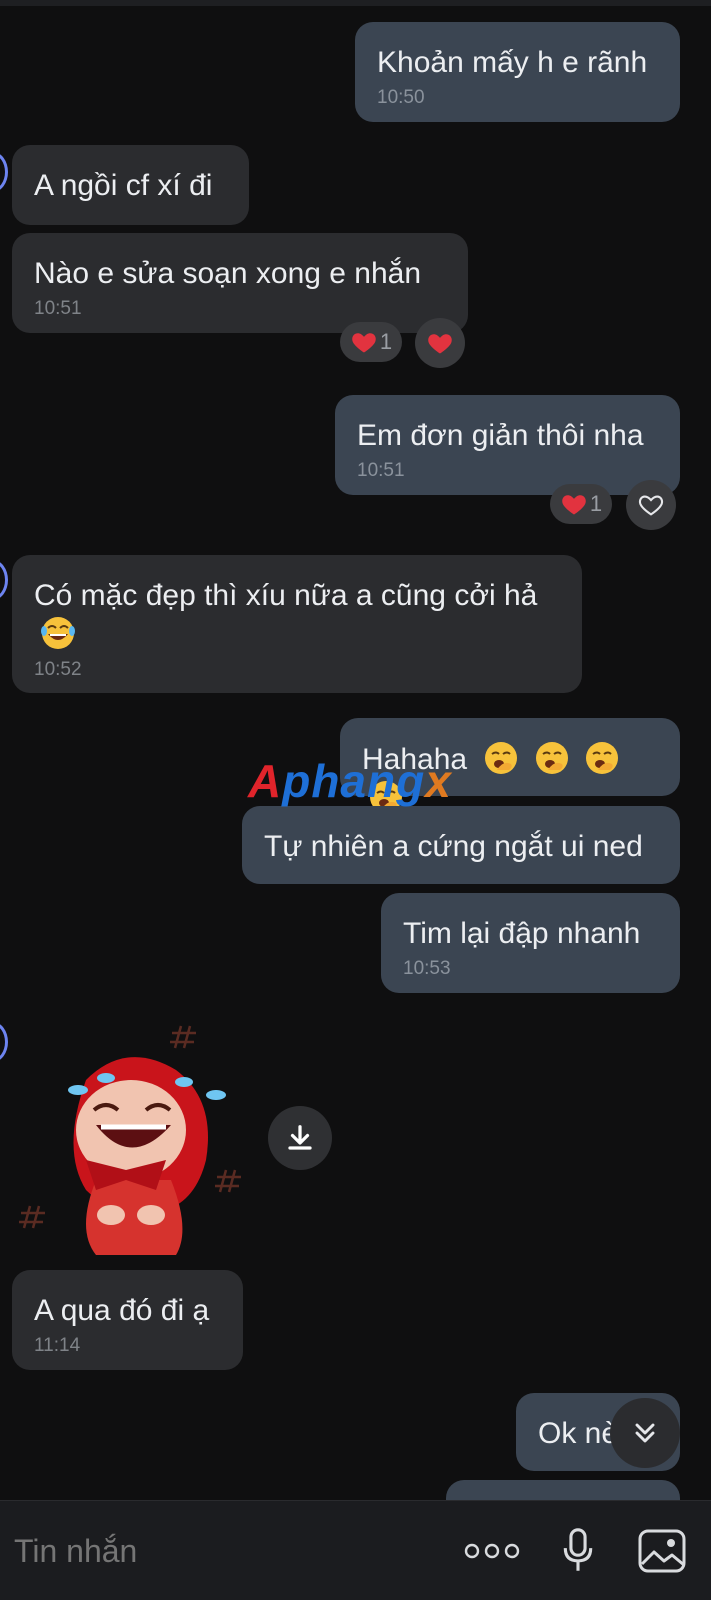 This screenshot has height=1600, width=711. What do you see at coordinates (500, 435) in the screenshot?
I see `message-text: Em đơn giản thôi nha` at bounding box center [500, 435].